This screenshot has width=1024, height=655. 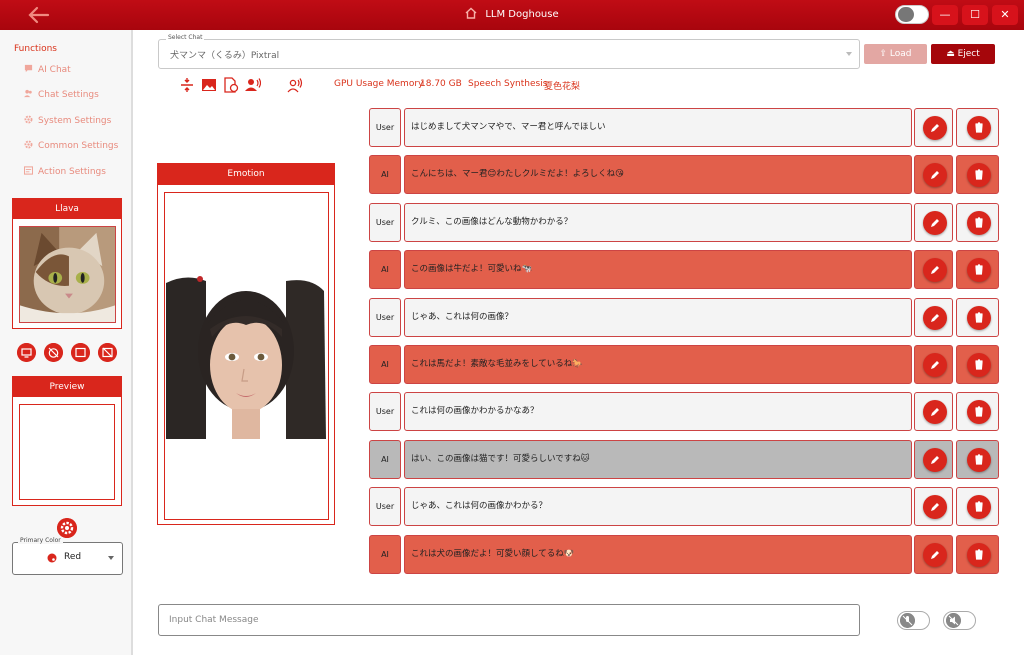 What do you see at coordinates (187, 85) in the screenshot?
I see `split-icon` at bounding box center [187, 85].